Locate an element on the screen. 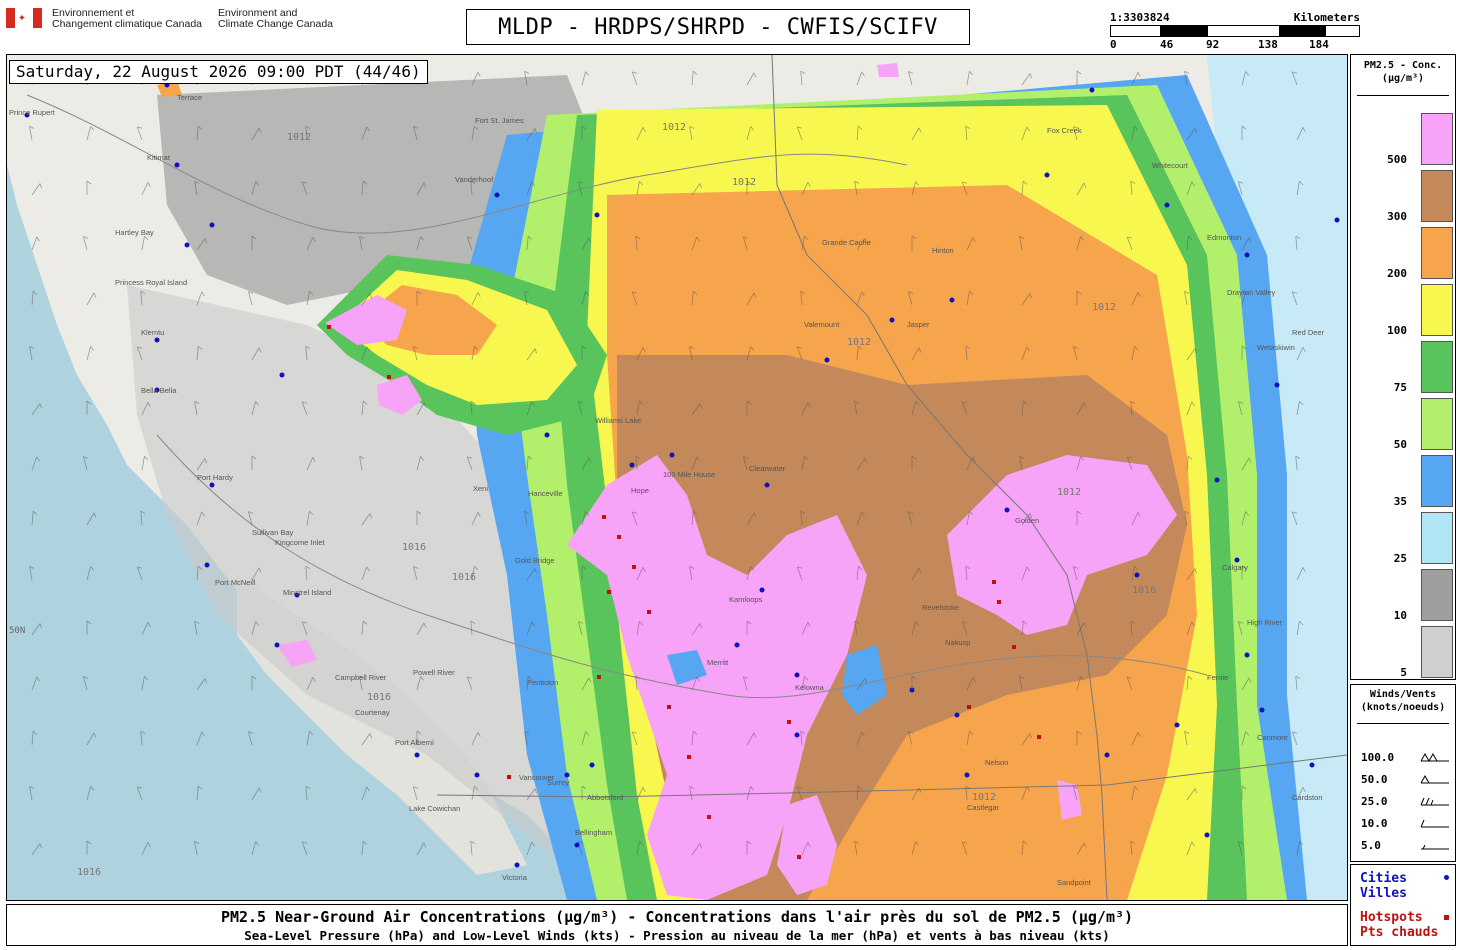  wind-speed-row: 100.0 is located at coordinates (1406, 759).